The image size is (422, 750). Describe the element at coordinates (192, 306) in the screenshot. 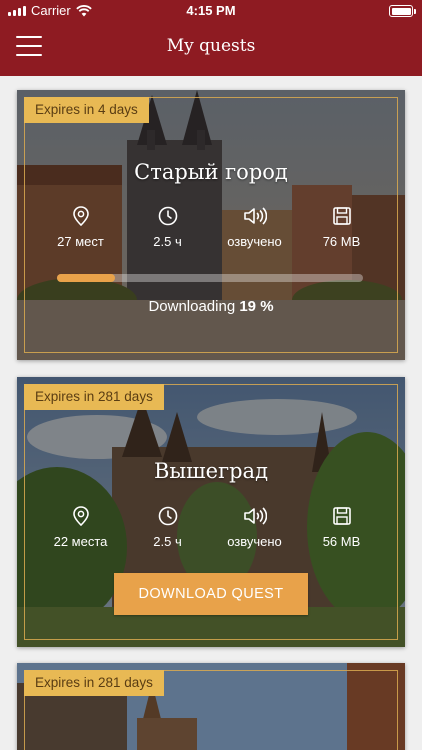

I see `download-label: Downloading` at that location.